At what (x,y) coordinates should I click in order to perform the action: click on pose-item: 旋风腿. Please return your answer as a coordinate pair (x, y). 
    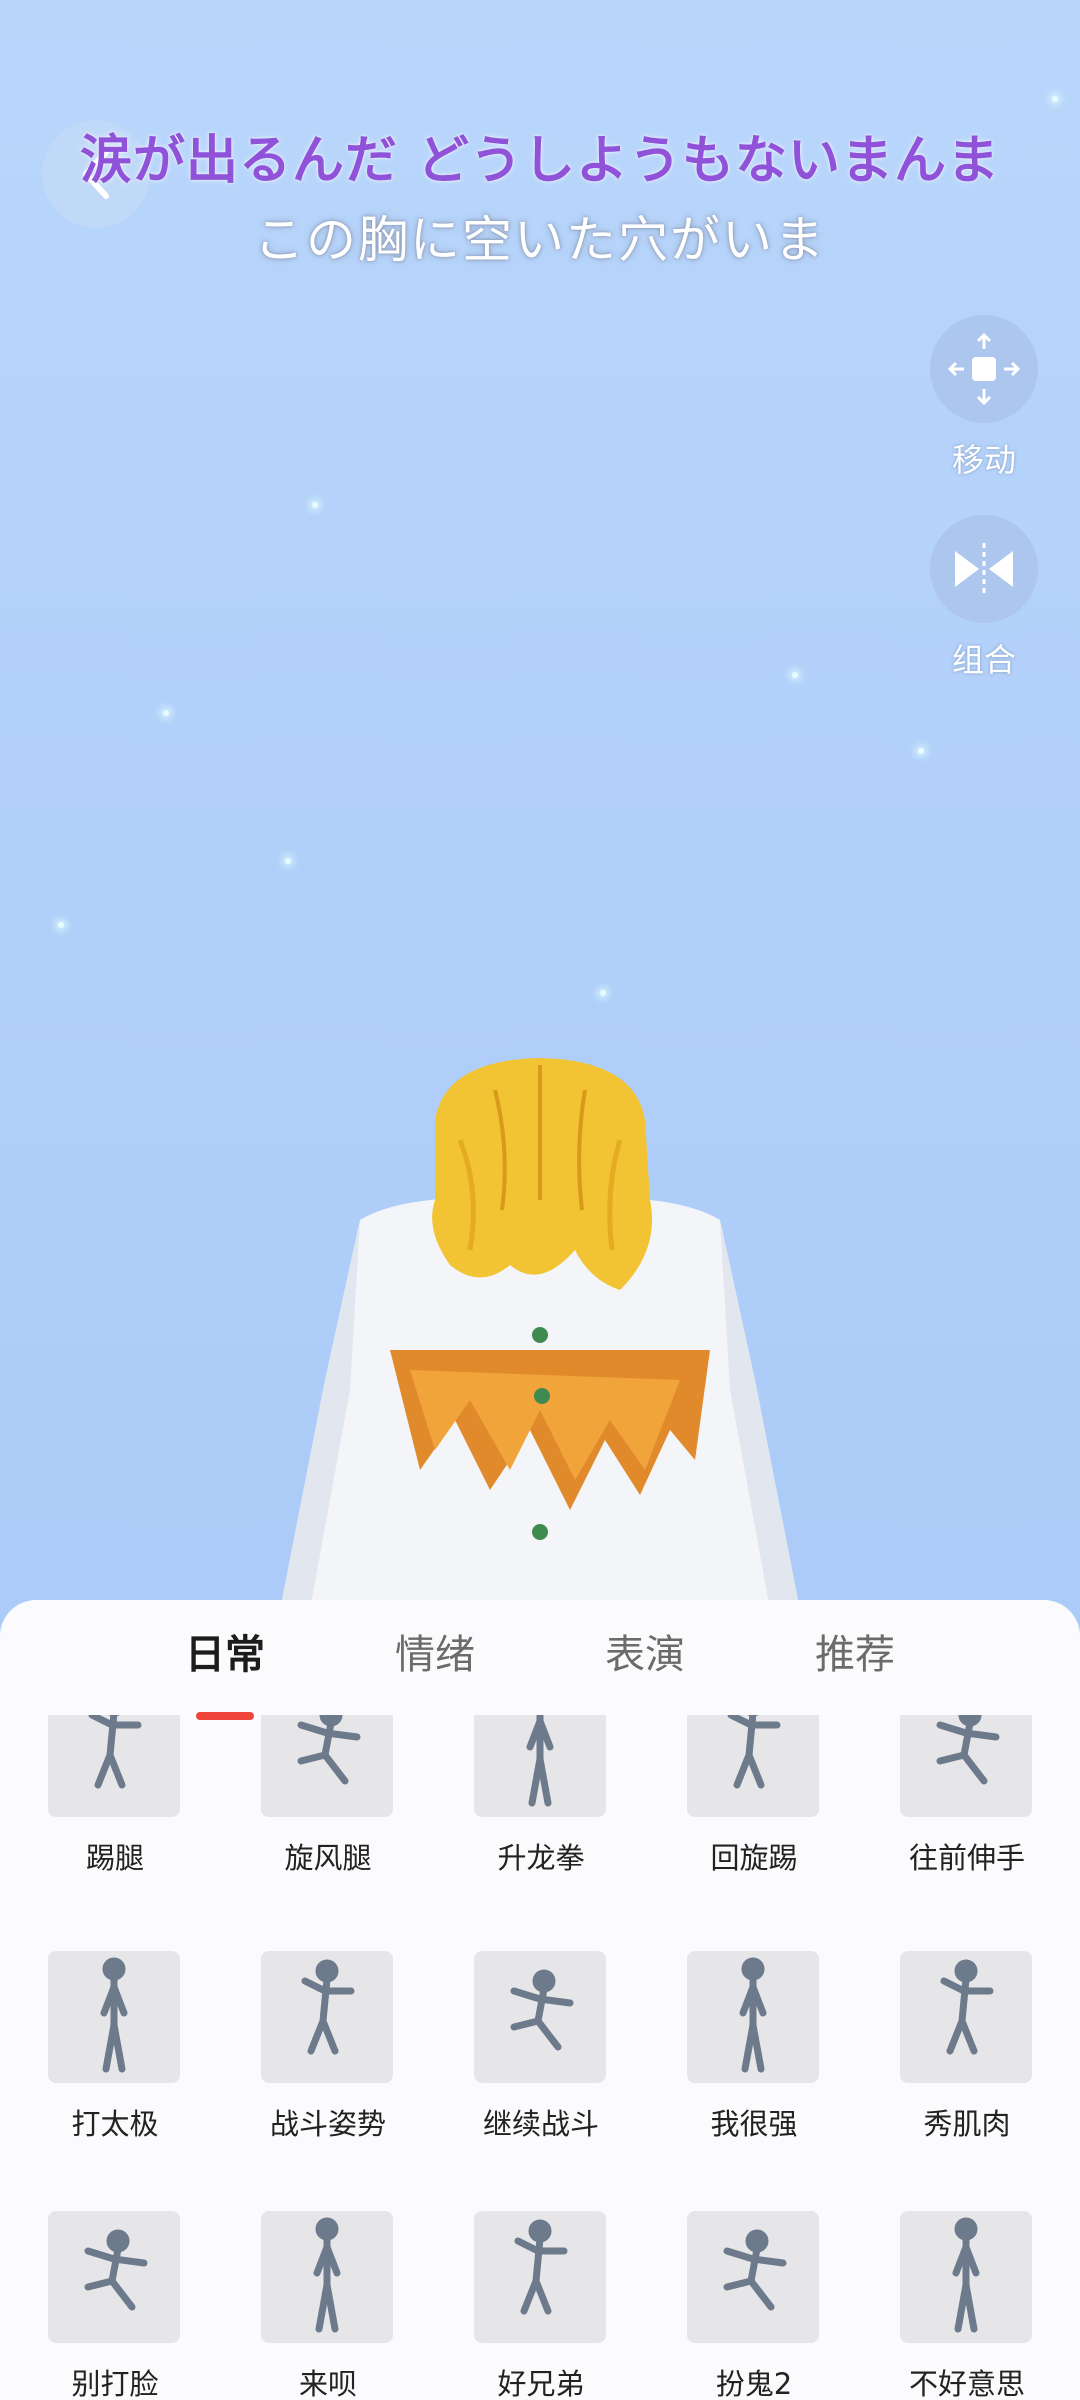
    Looking at the image, I should click on (328, 1795).